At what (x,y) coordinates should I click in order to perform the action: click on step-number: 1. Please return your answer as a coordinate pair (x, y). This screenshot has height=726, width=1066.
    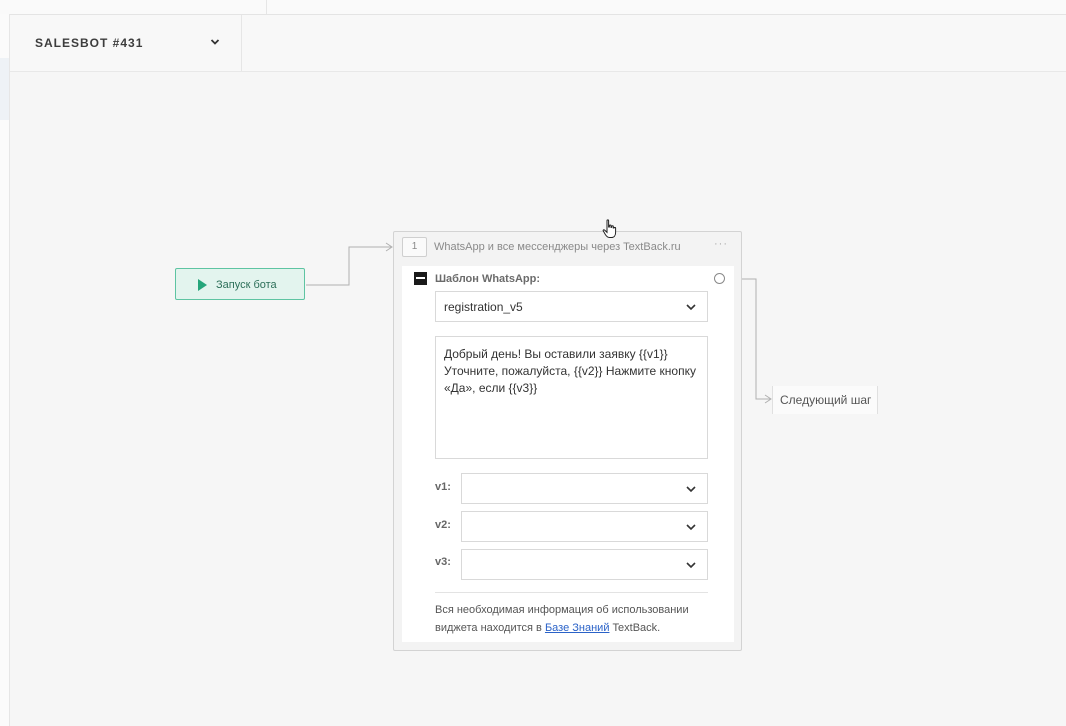
    Looking at the image, I should click on (414, 247).